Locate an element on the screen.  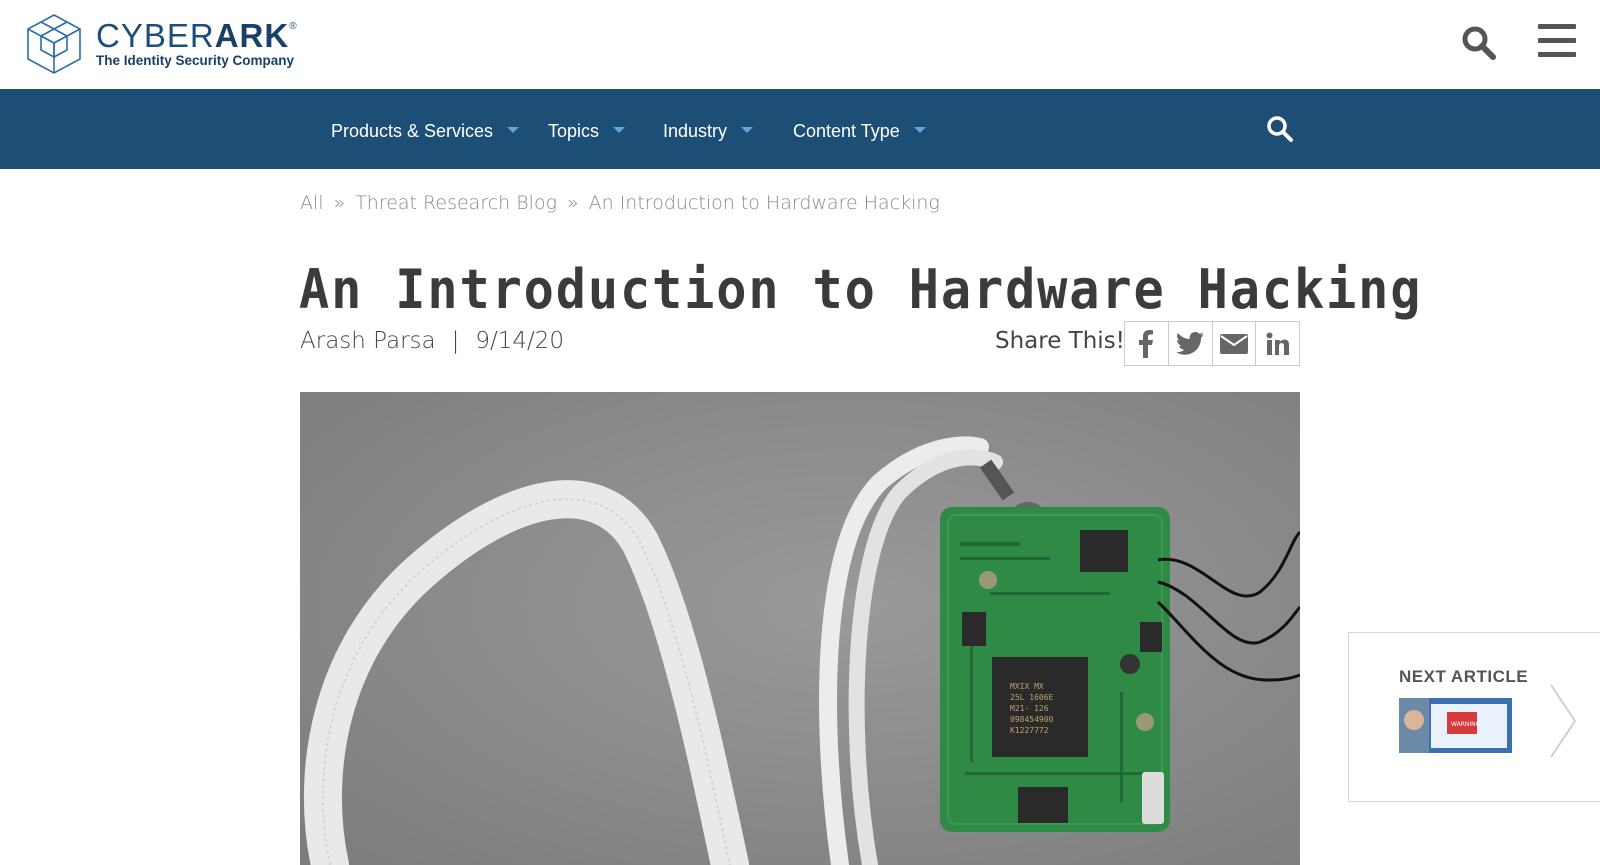
next-article-thumbnail: WARNING is located at coordinates (1455, 725).